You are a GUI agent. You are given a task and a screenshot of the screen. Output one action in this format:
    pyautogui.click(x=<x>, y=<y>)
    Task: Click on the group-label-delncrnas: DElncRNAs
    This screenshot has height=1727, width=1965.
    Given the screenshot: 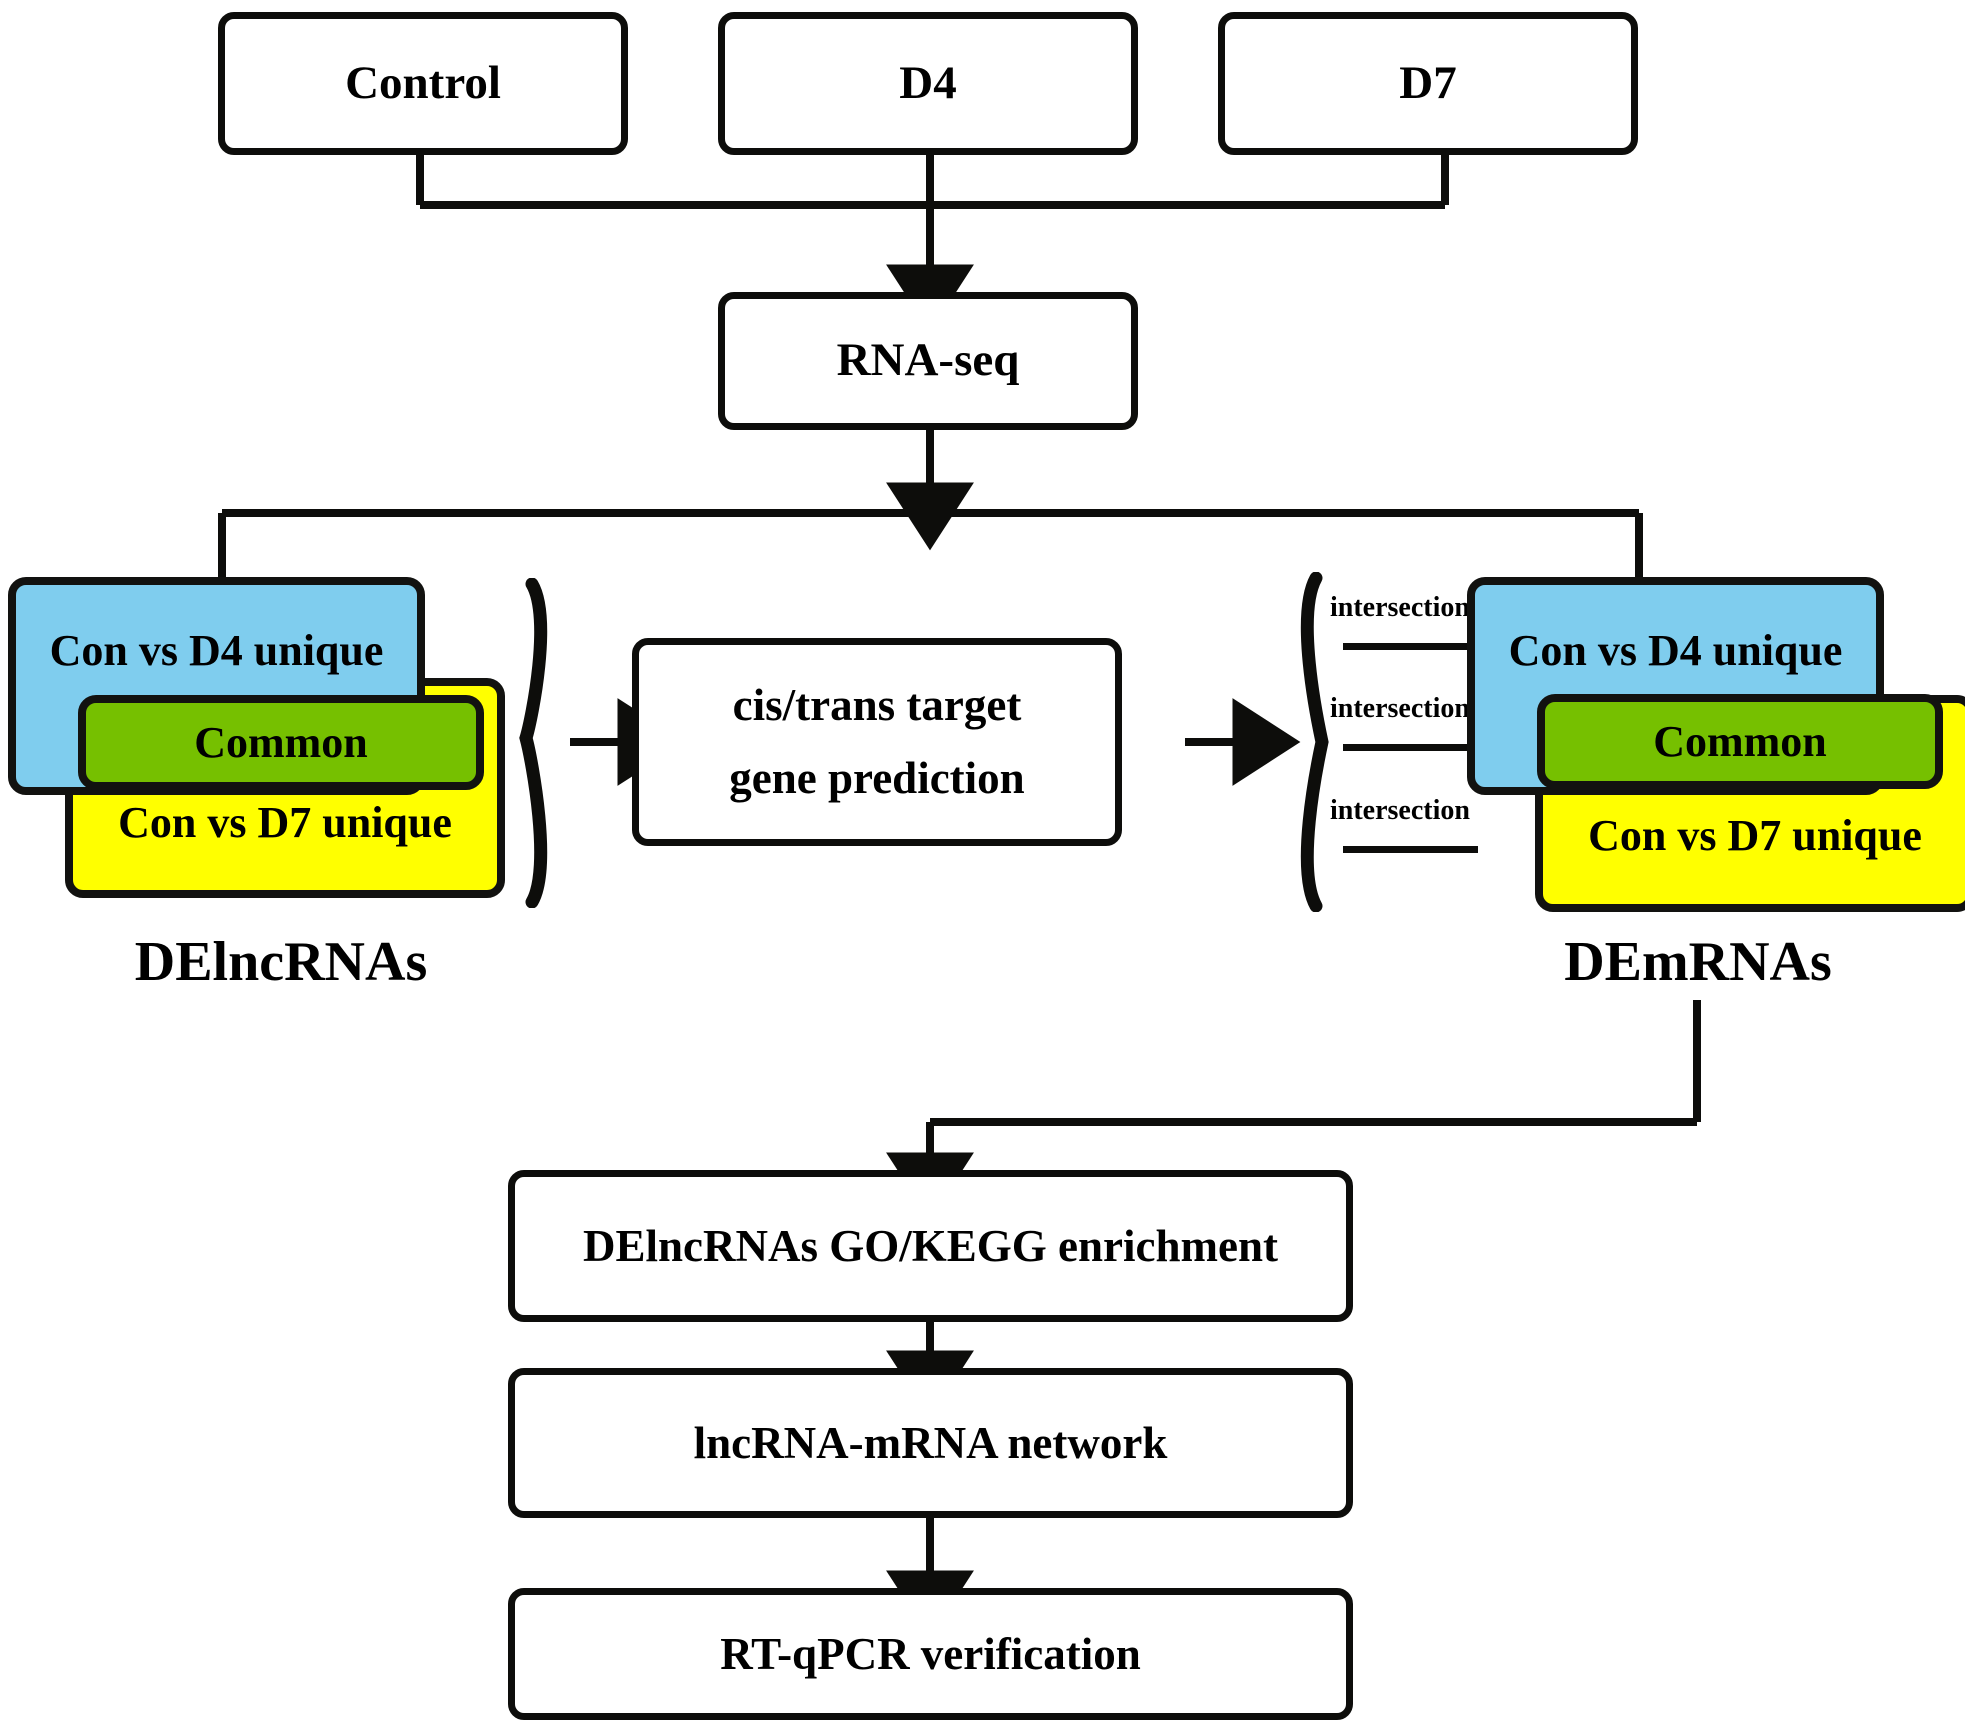 What is the action you would take?
    pyautogui.click(x=281, y=962)
    